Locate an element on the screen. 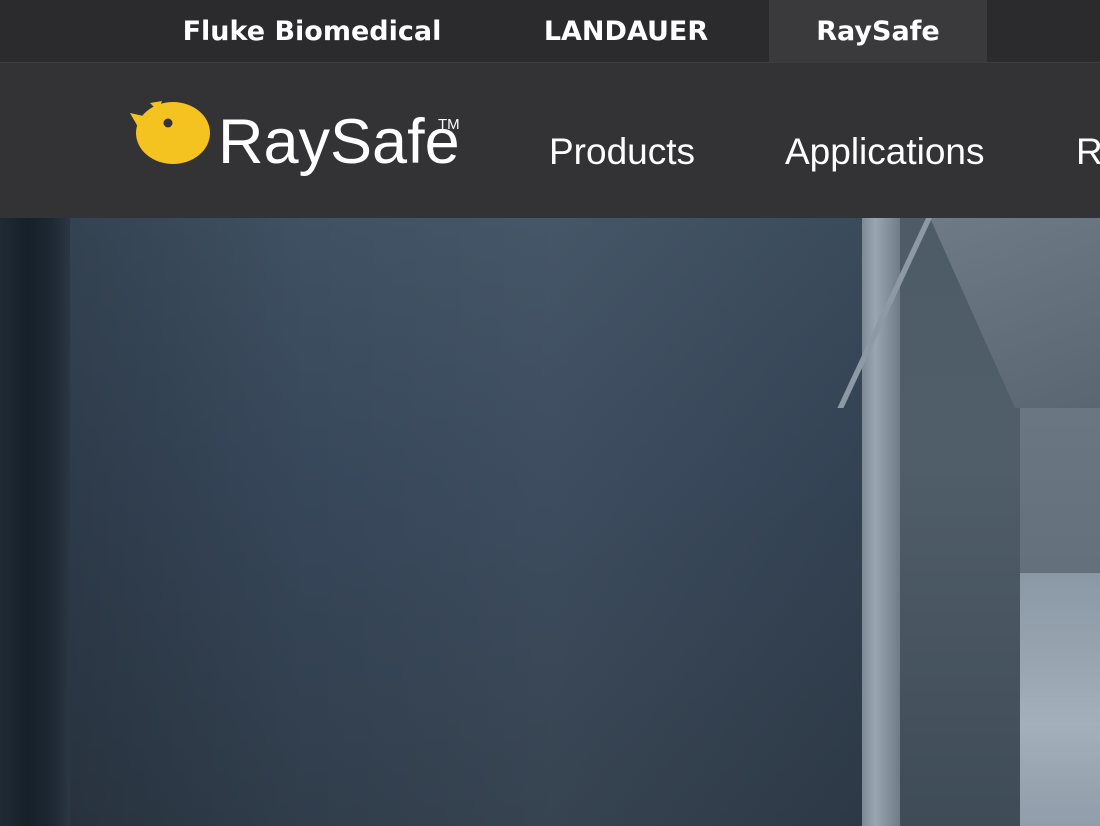 This screenshot has width=1100, height=826. hero-pillar is located at coordinates (881, 522).